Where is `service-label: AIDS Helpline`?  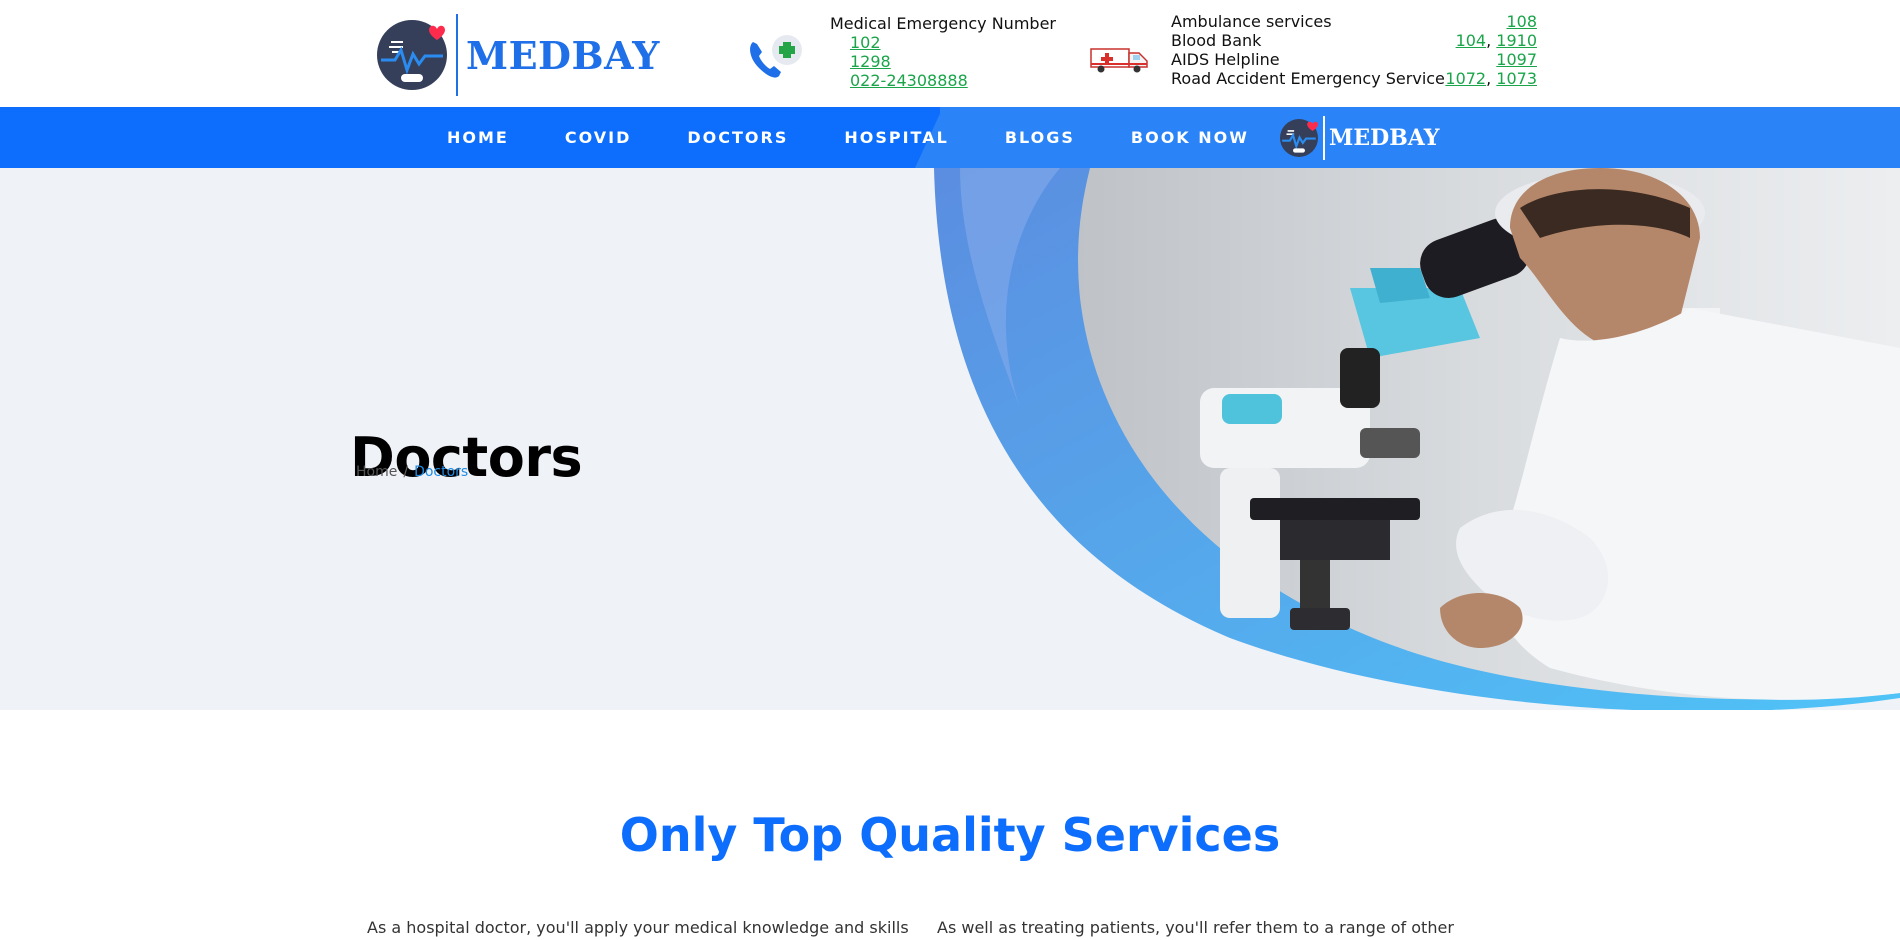
service-label: AIDS Helpline is located at coordinates (1225, 59).